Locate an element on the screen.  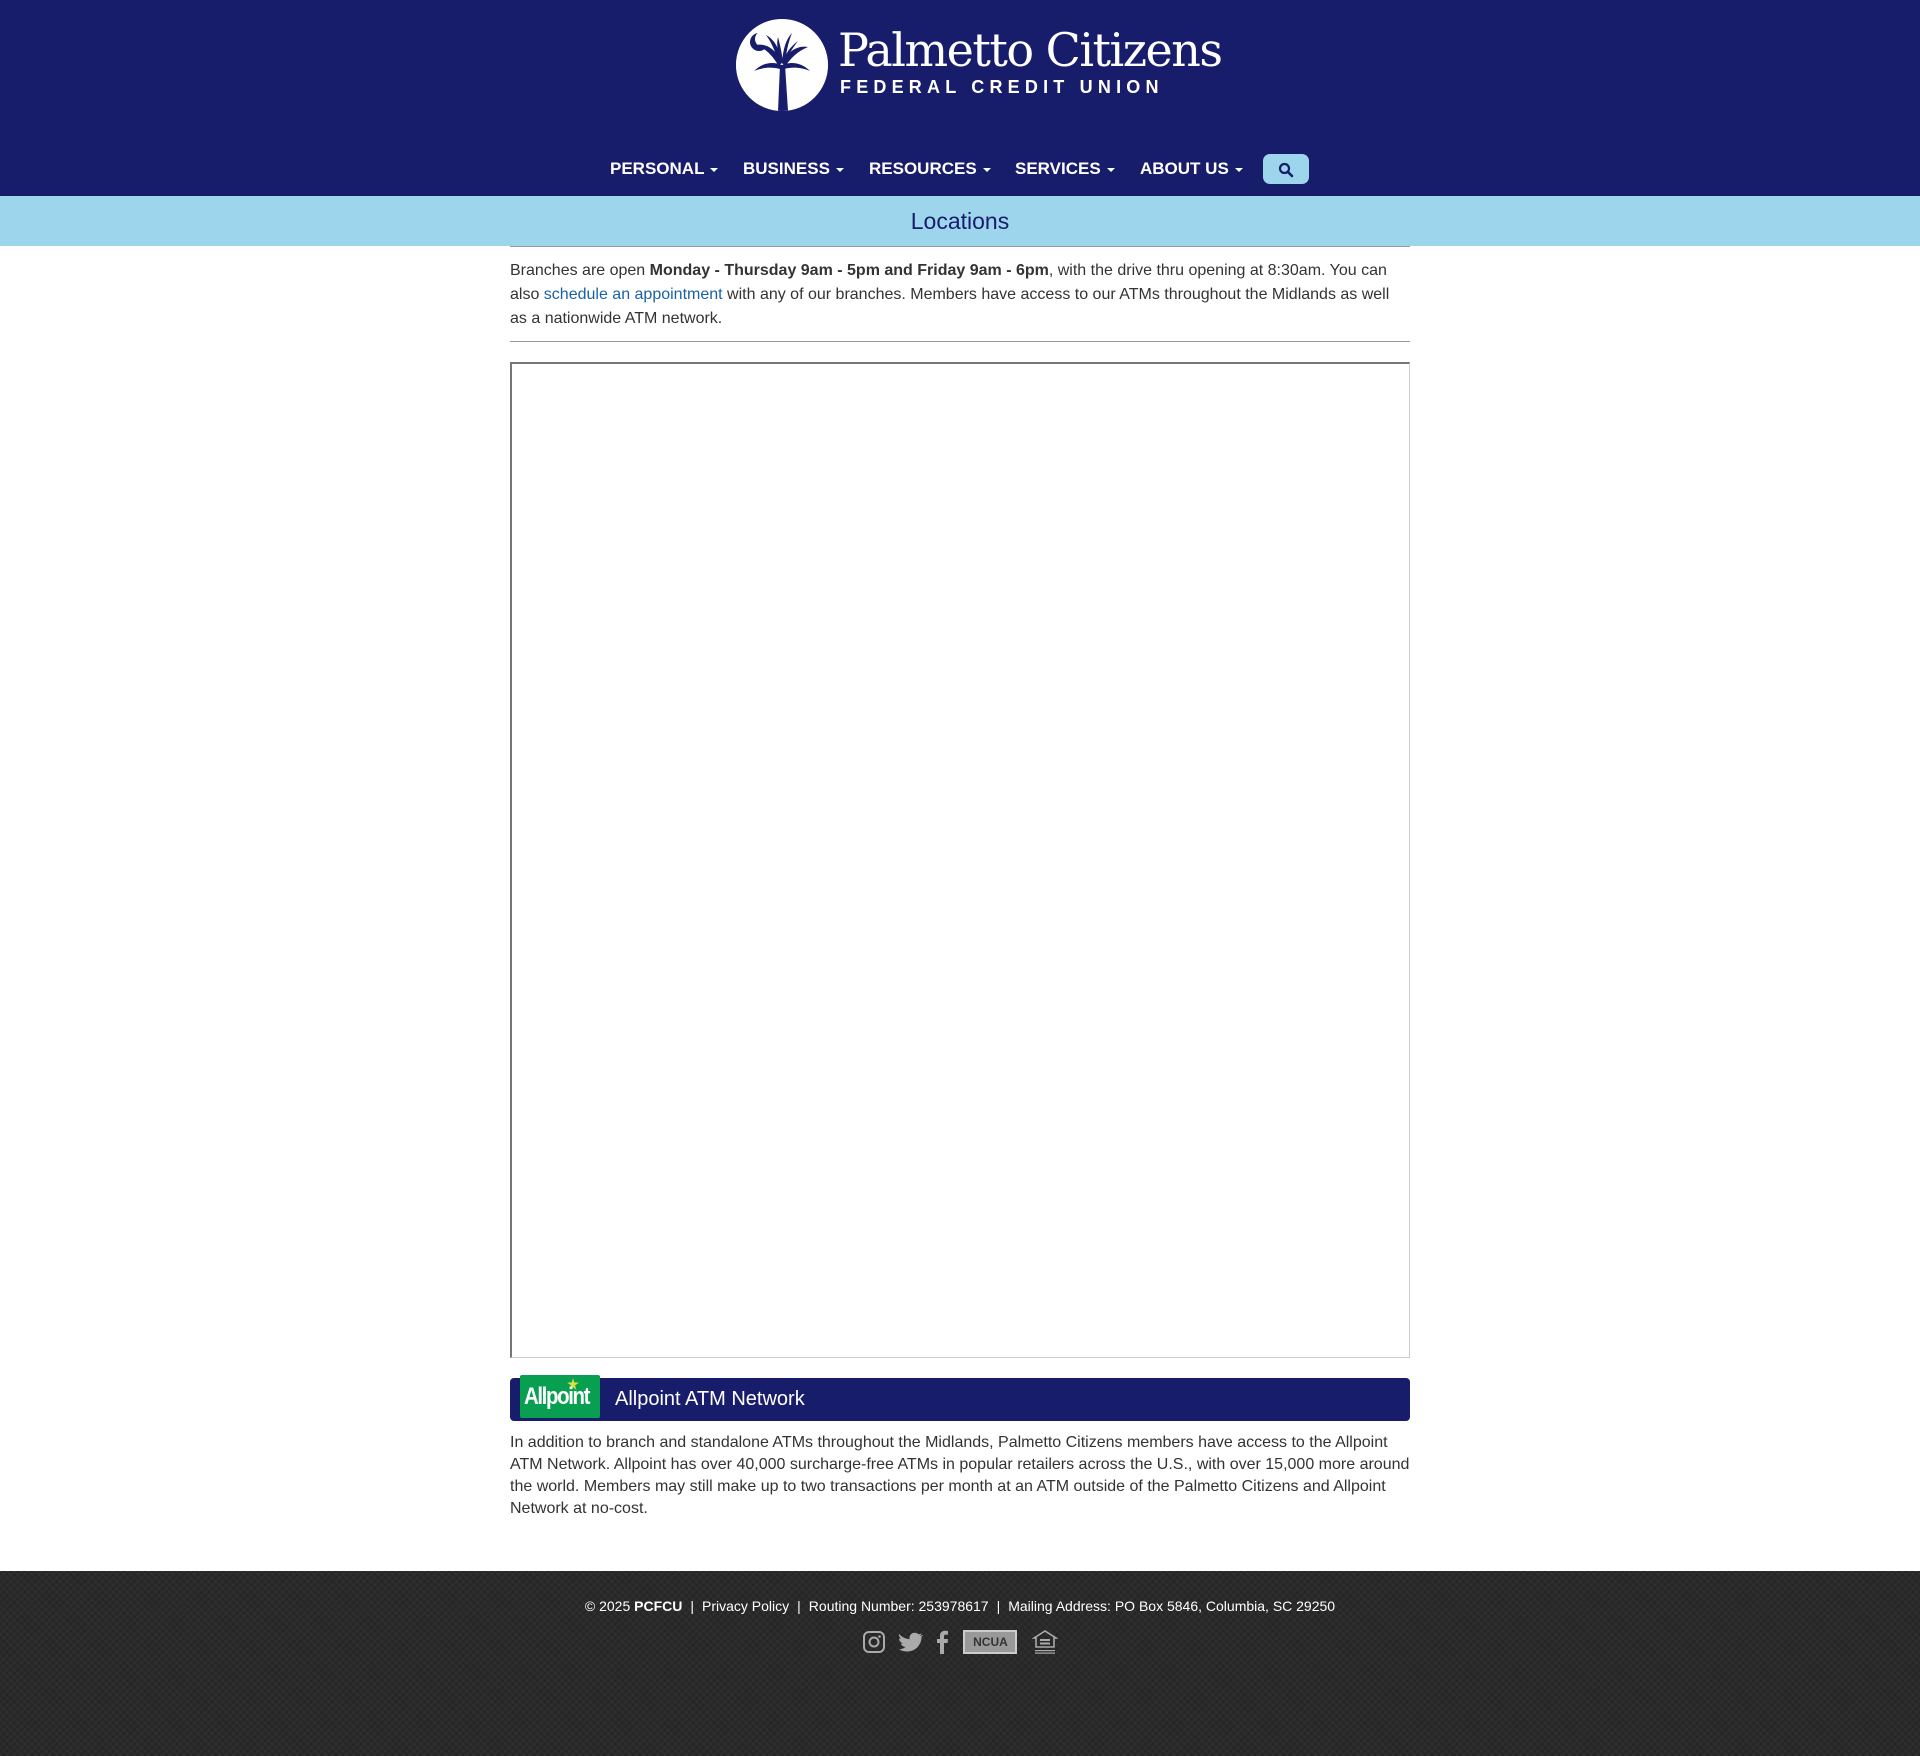
nav-services-label: SERVICES is located at coordinates (1058, 168).